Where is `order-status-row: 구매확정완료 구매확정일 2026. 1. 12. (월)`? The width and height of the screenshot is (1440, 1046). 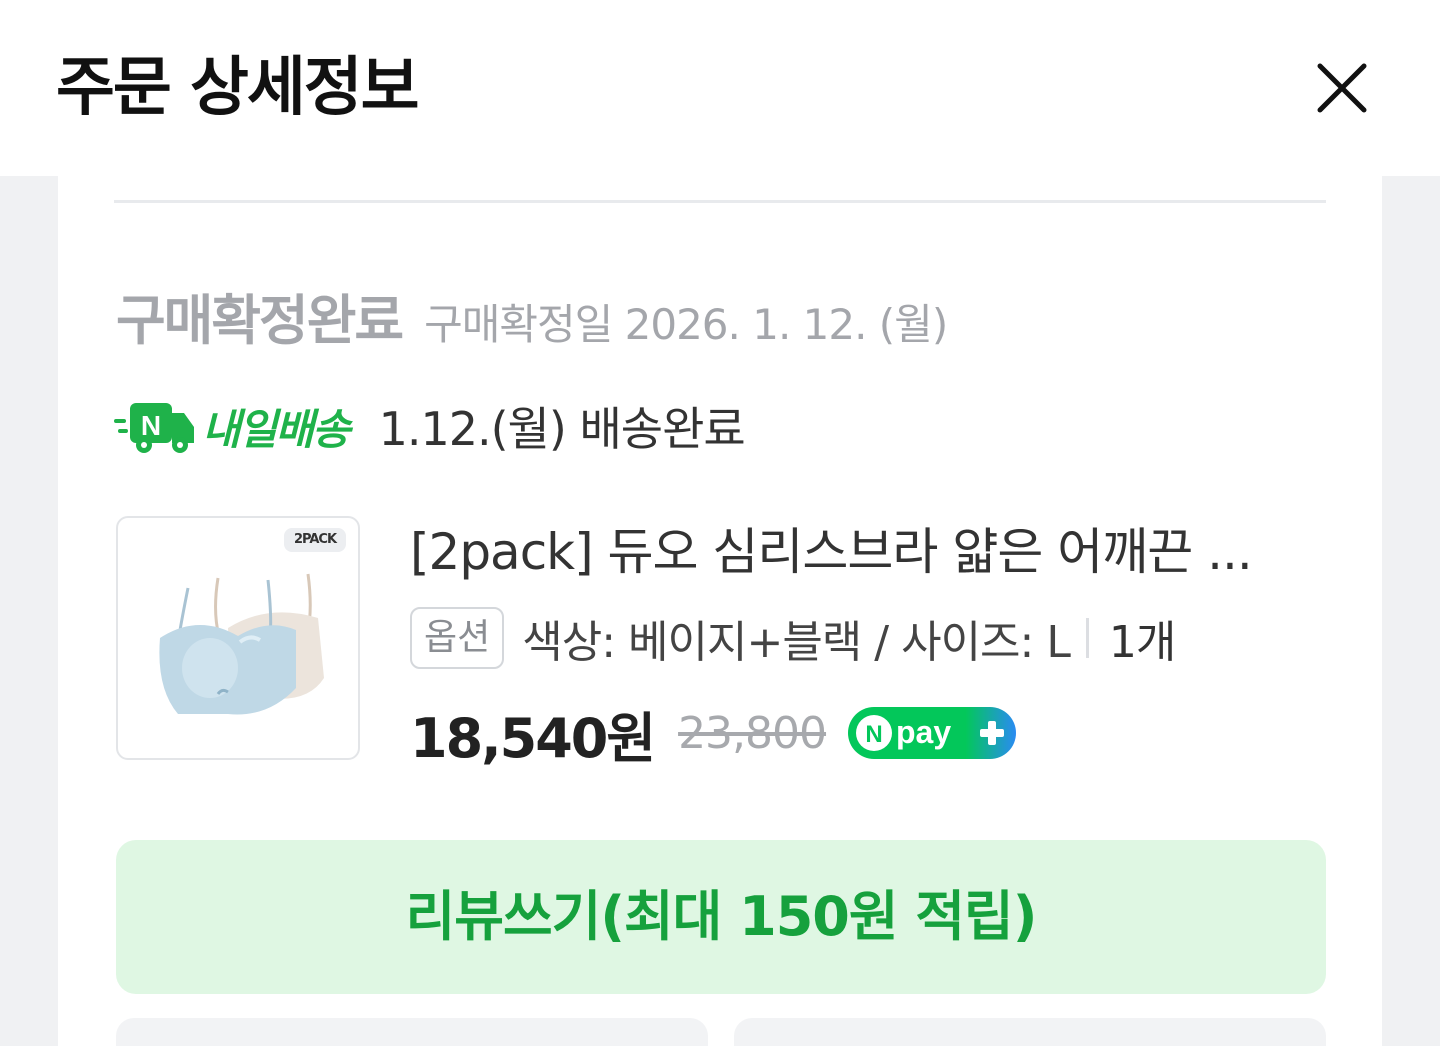
order-status-row: 구매확정완료 구매확정일 2026. 1. 12. (월) is located at coordinates (532, 314).